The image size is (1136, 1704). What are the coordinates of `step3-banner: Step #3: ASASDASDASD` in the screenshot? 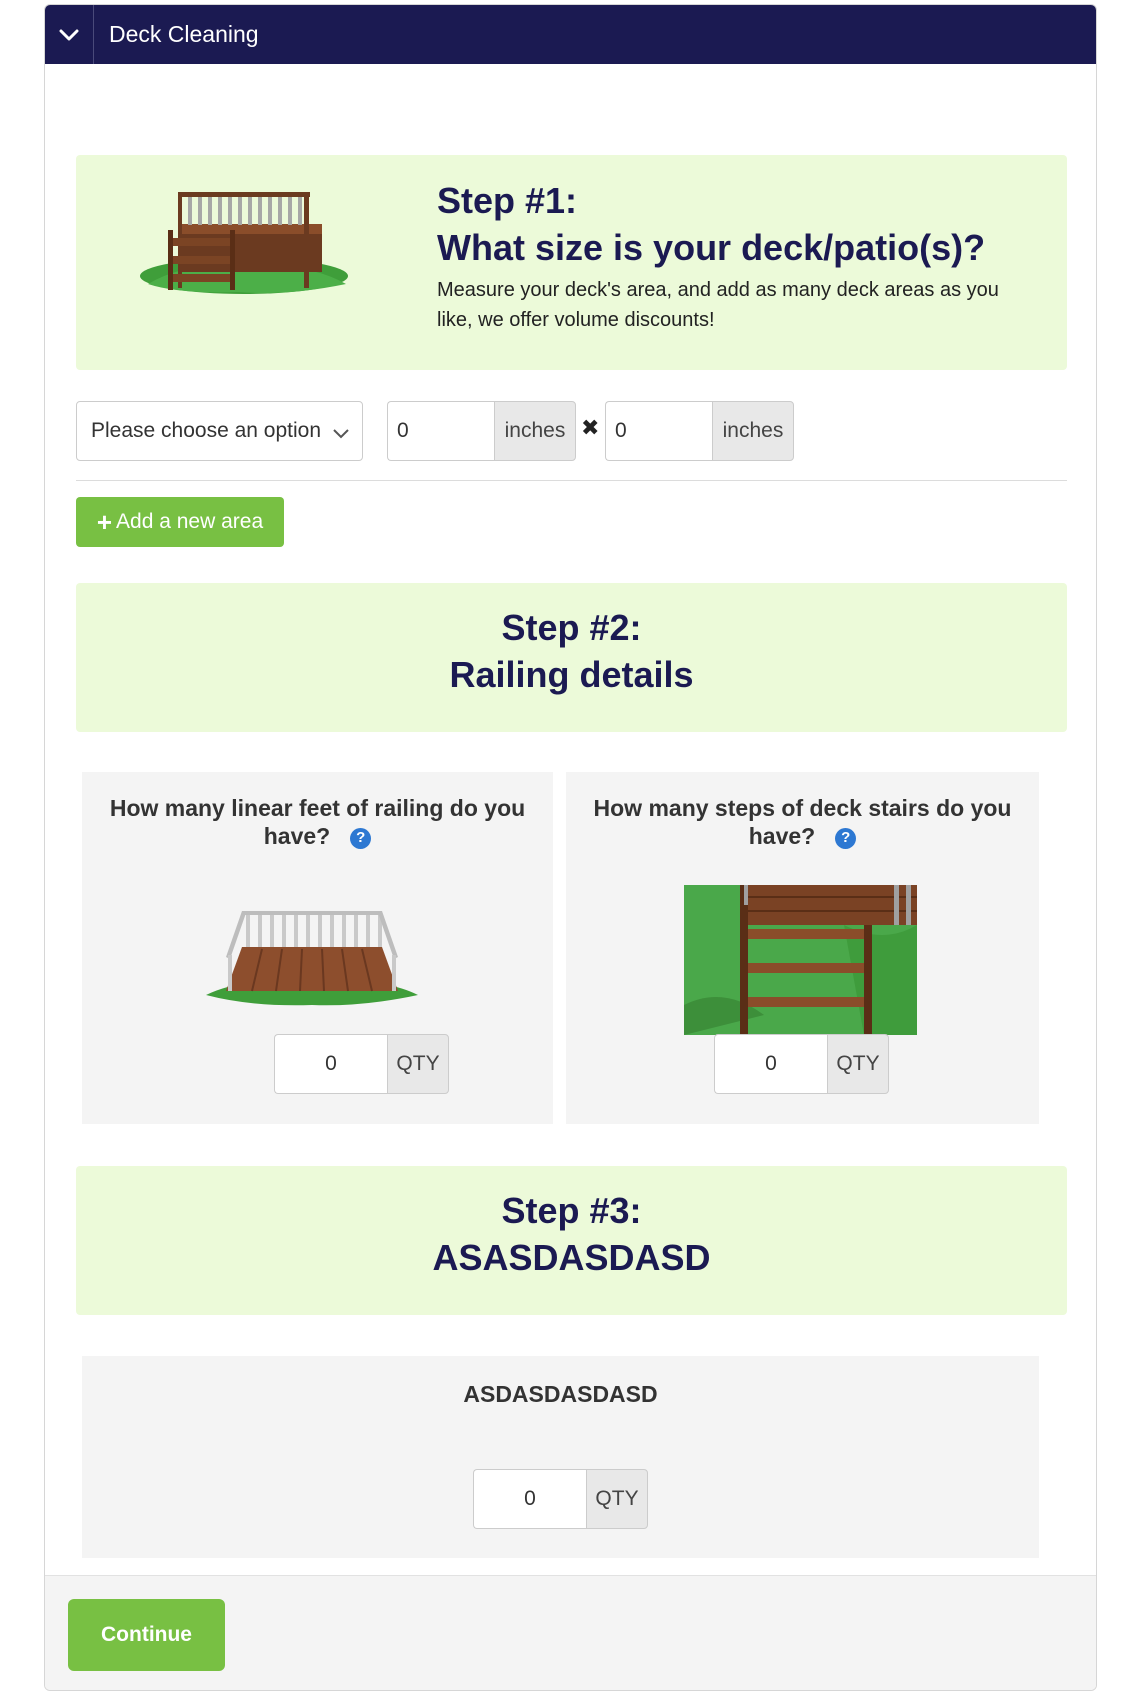 It's located at (571, 1240).